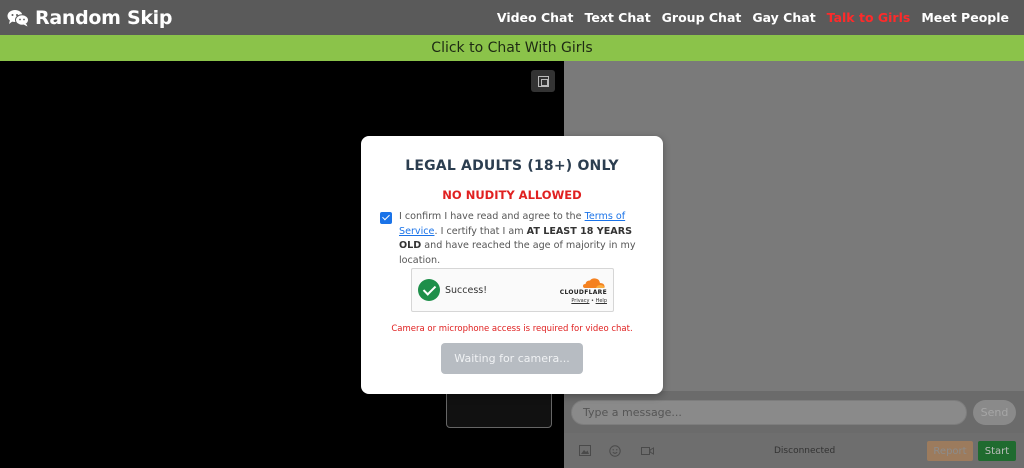 This screenshot has width=1024, height=468. Describe the element at coordinates (429, 290) in the screenshot. I see `success-check-icon` at that location.